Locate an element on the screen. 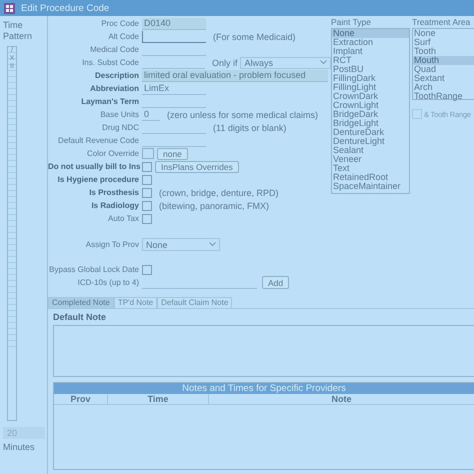 This screenshot has height=474, width=474. hint-text: (crown, bridge, denture, RPD) is located at coordinates (219, 193).